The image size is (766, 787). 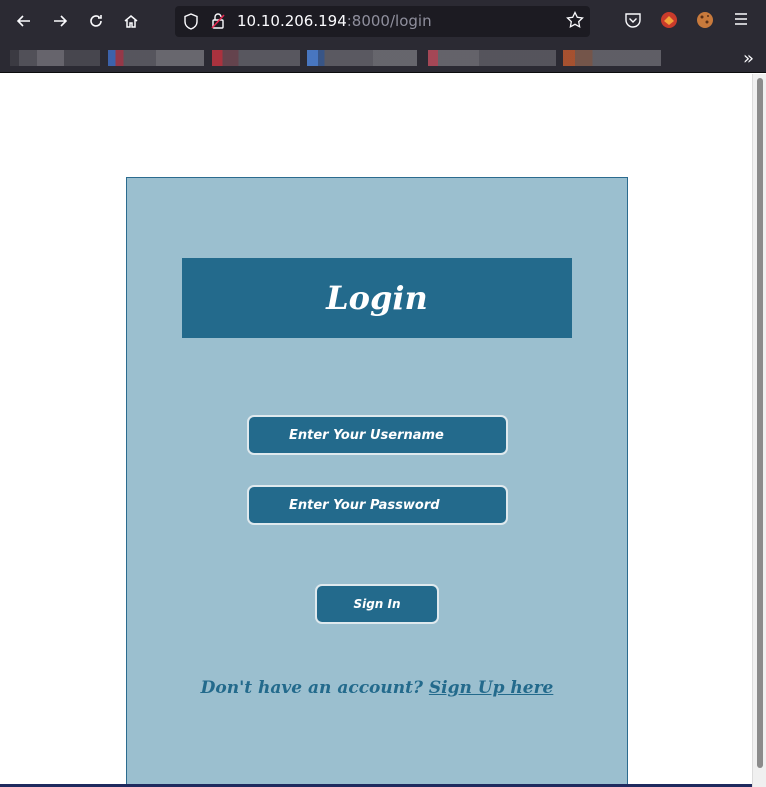 I want to click on reload-icon, so click(x=96, y=21).